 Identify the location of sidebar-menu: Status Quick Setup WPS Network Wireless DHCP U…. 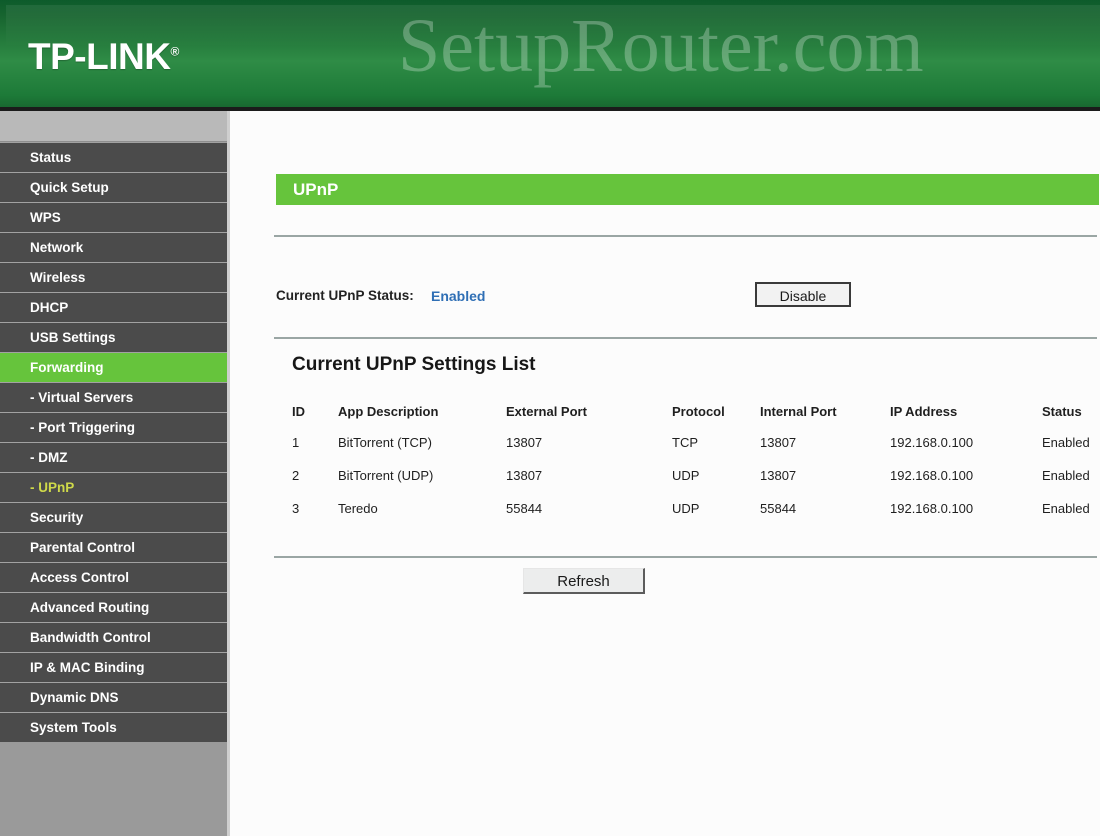
(113, 442).